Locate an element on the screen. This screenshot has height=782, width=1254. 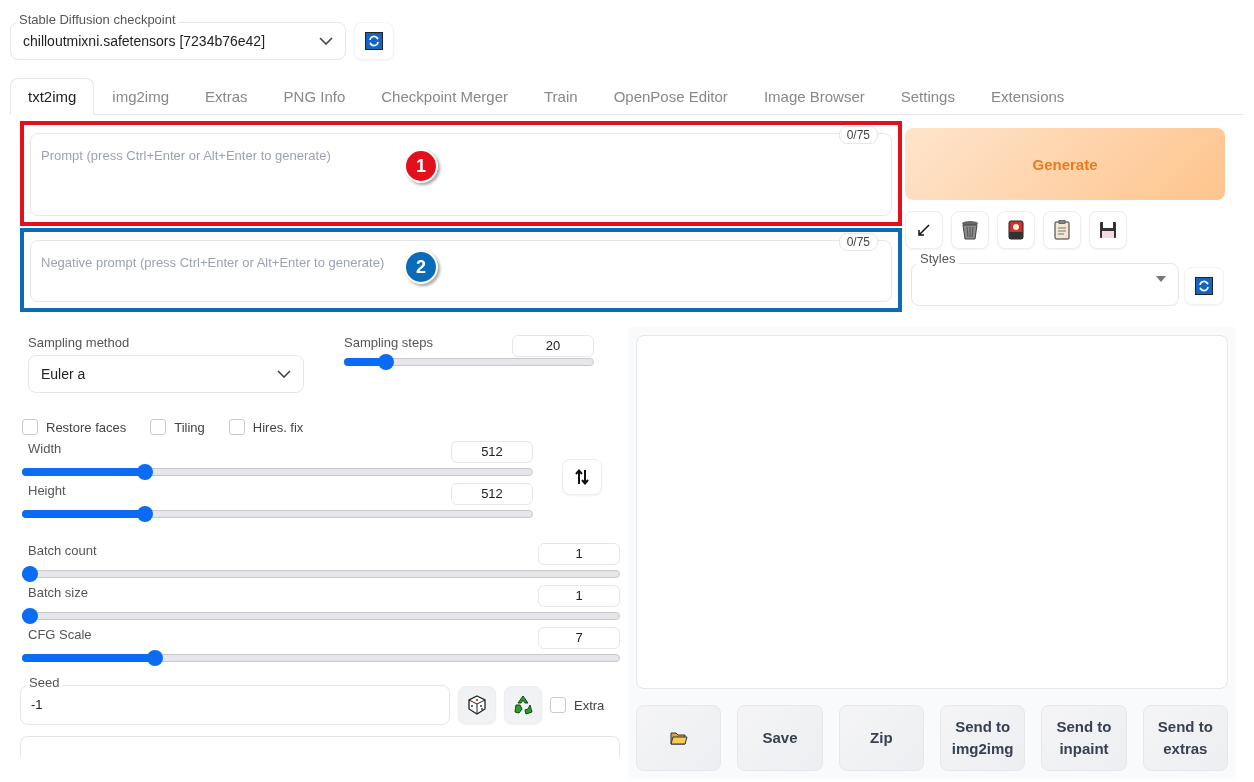
placeholder-text: Negative prompt (press Ctrl+Enter or Alt+Enter to generate) is located at coordinates (213, 262).